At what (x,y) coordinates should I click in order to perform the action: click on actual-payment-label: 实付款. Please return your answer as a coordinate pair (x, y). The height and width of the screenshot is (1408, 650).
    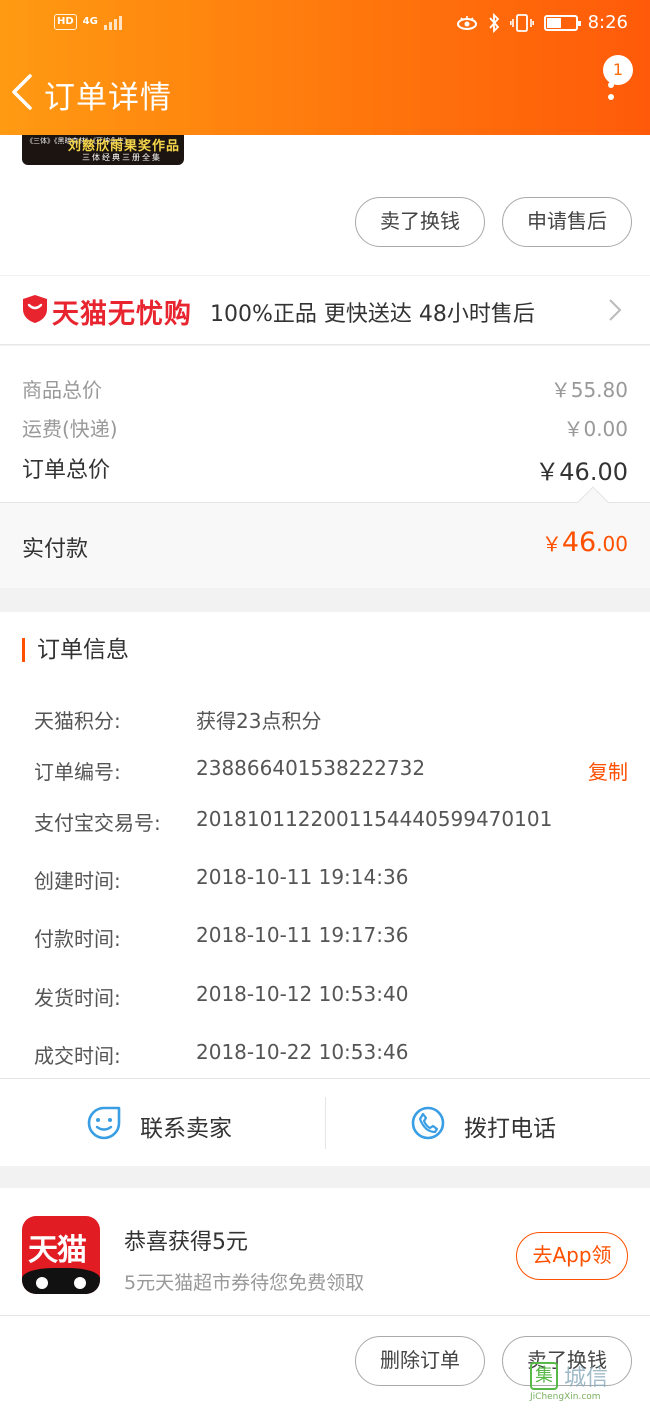
    Looking at the image, I should click on (55, 549).